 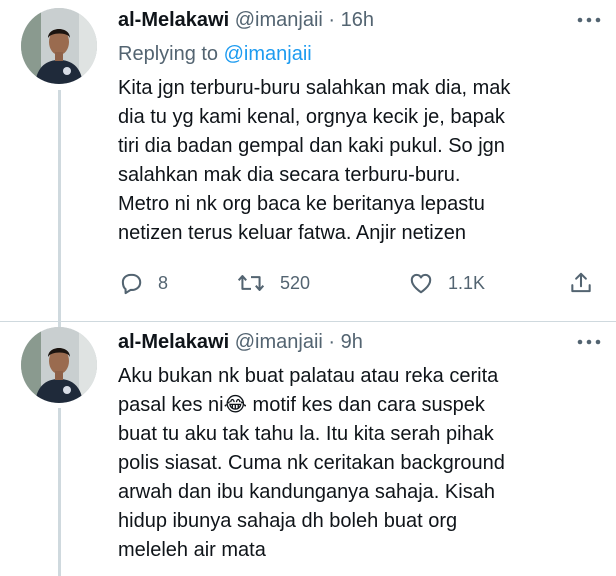 I want to click on heart-icon, so click(x=421, y=283).